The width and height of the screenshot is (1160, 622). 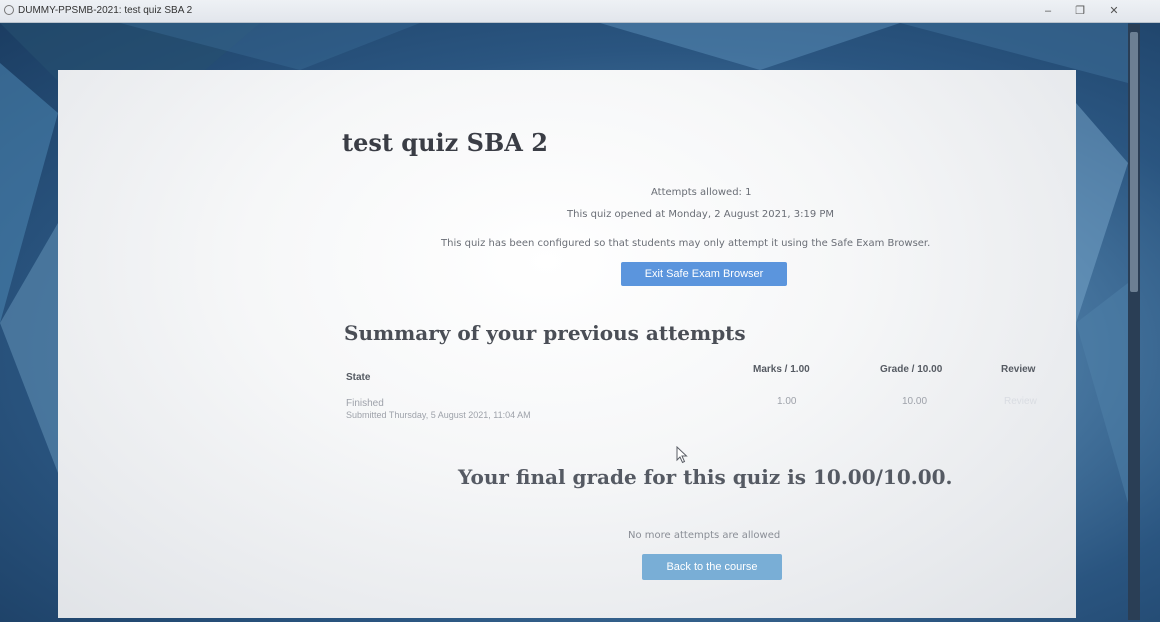 What do you see at coordinates (445, 142) in the screenshot?
I see `quiz-title: test quiz SBA 2` at bounding box center [445, 142].